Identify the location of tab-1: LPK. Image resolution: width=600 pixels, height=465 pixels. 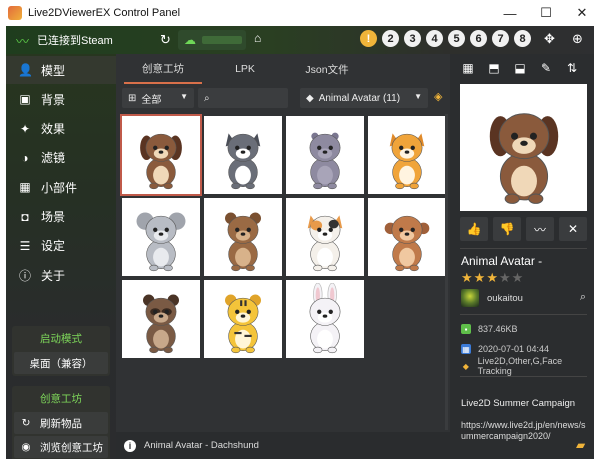
(245, 69).